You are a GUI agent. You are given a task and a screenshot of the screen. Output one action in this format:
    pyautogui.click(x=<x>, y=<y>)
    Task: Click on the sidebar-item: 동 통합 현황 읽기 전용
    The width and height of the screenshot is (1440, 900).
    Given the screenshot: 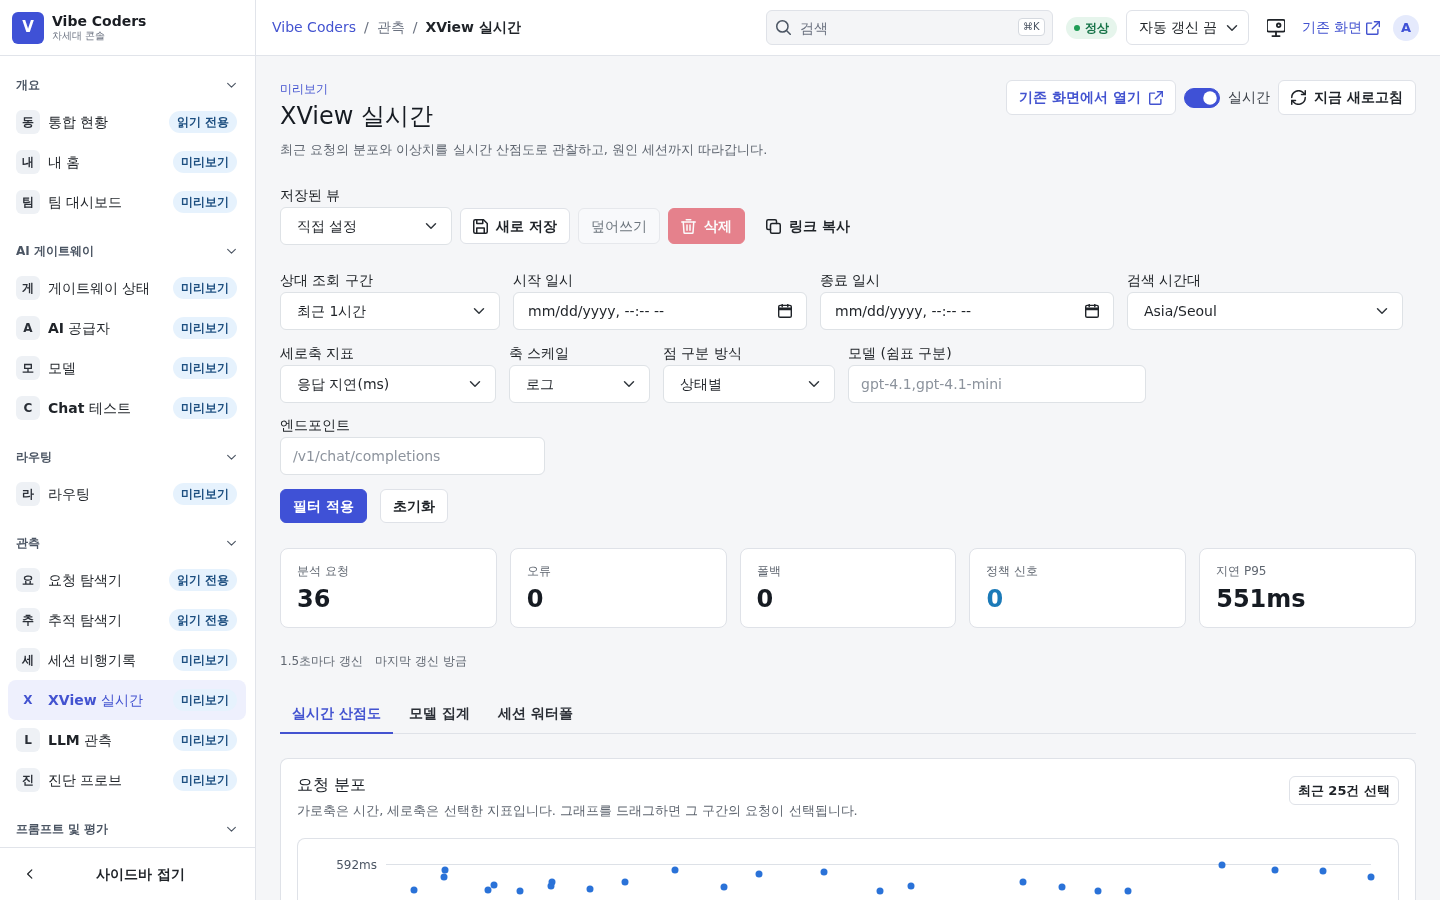 What is the action you would take?
    pyautogui.click(x=127, y=122)
    